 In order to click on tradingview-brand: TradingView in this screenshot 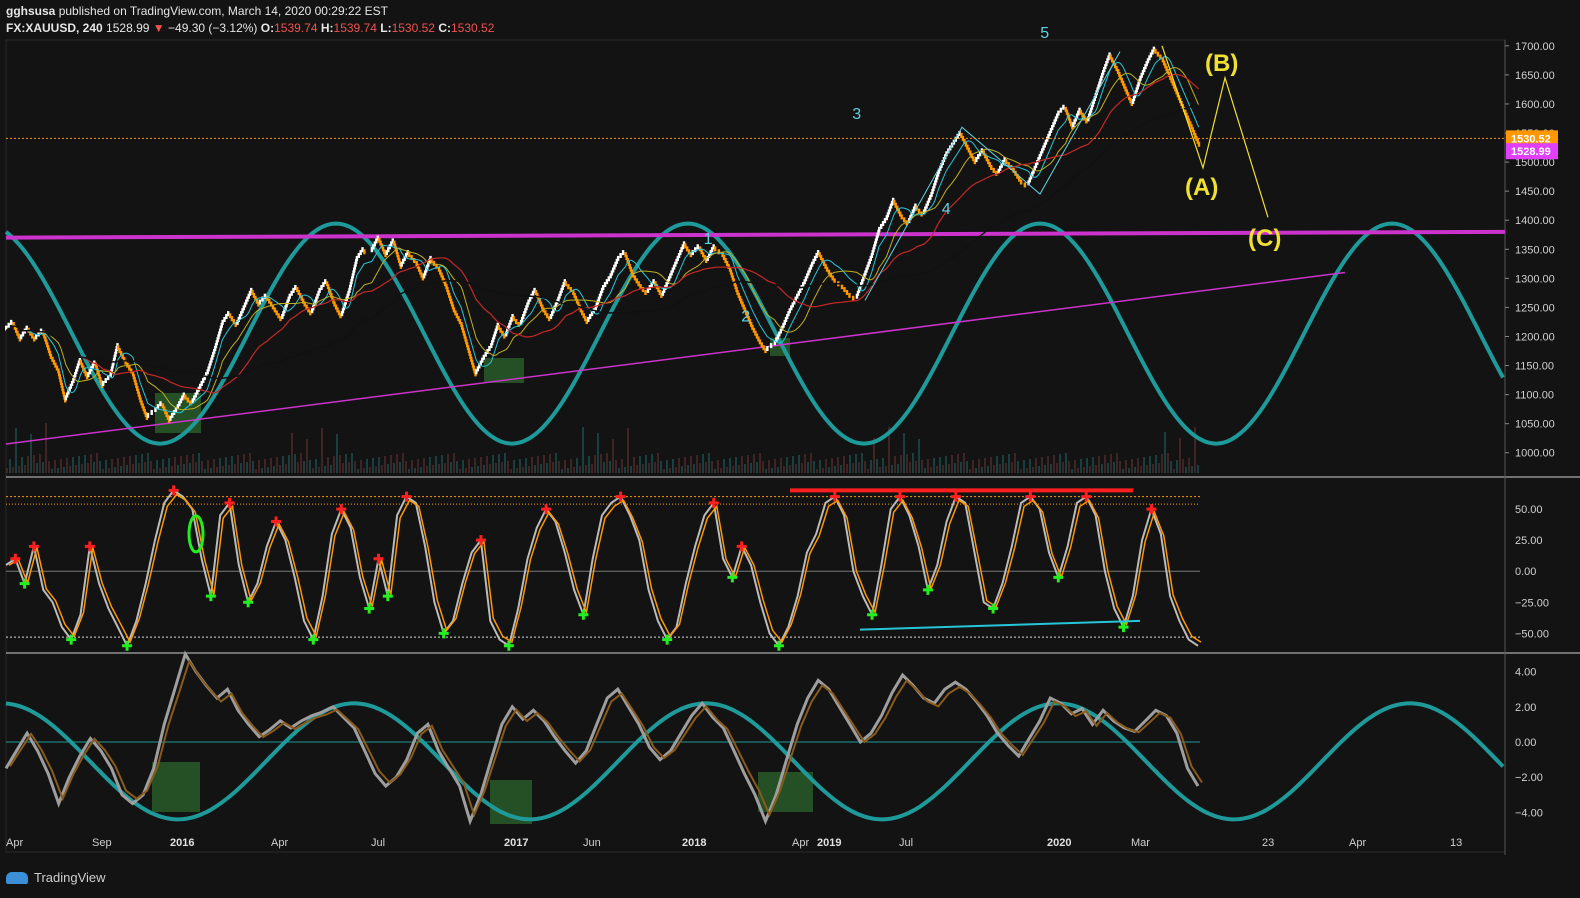, I will do `click(56, 877)`.